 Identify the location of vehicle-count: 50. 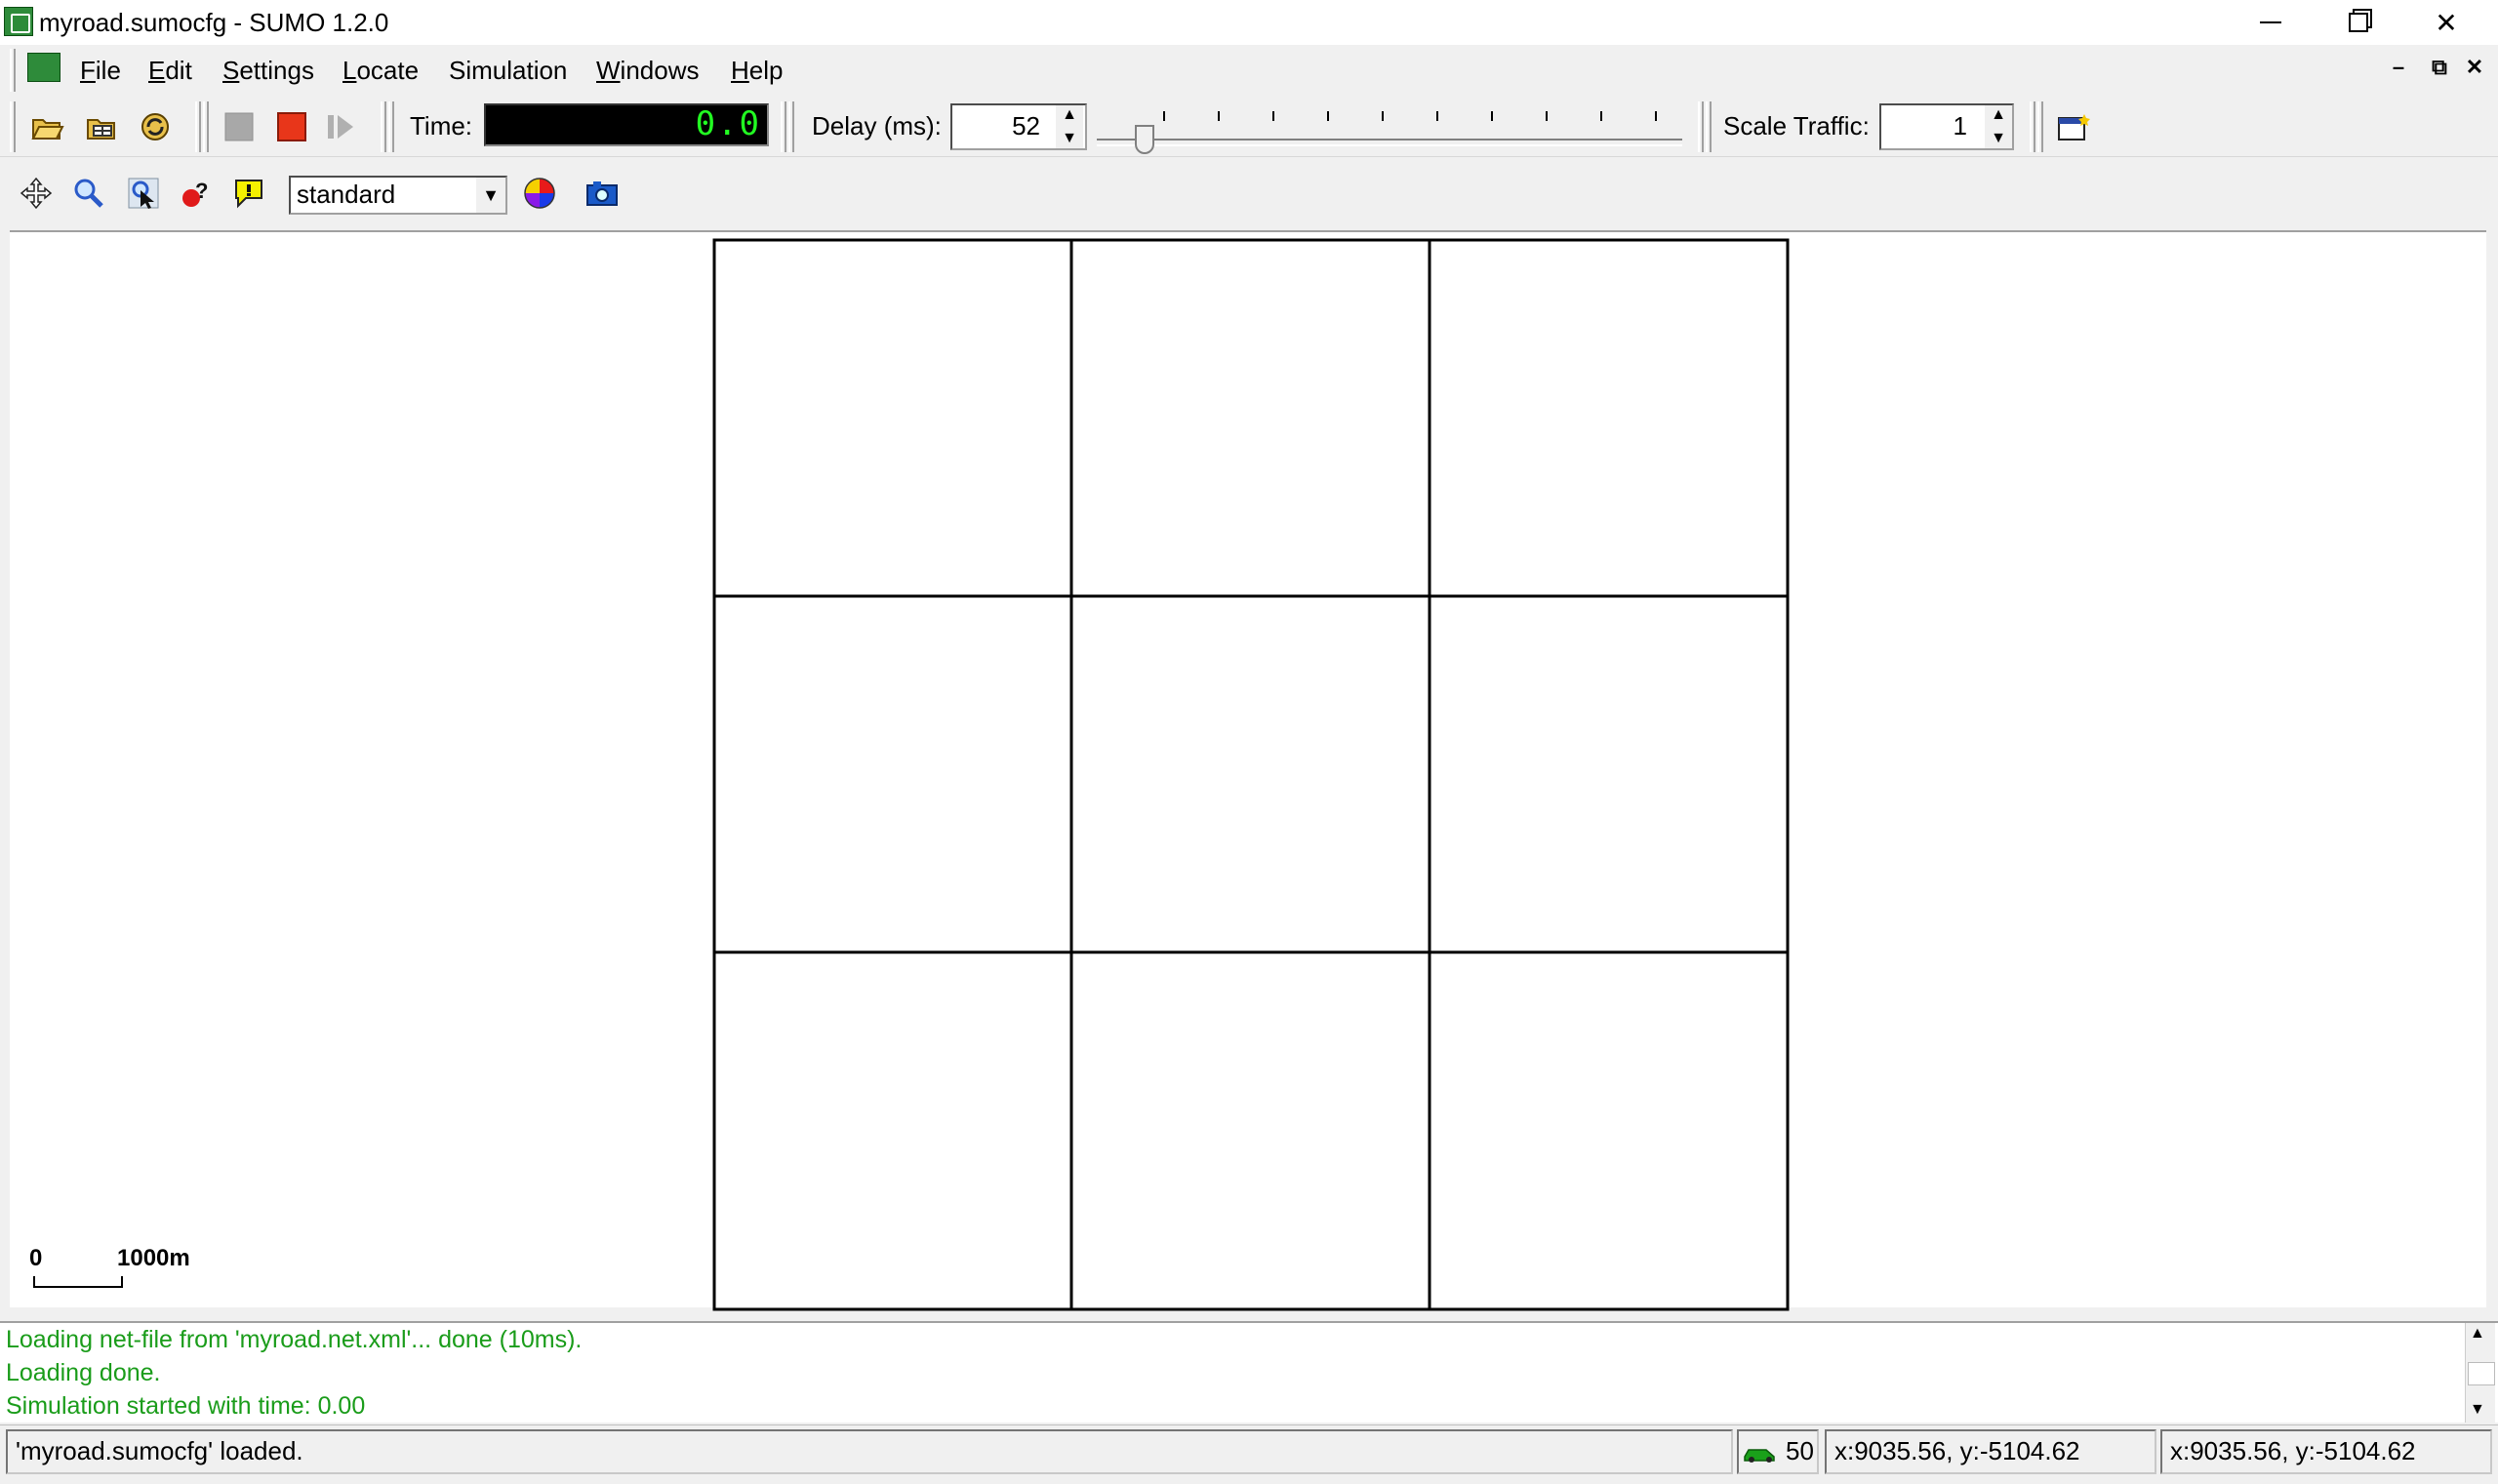
(1778, 1451).